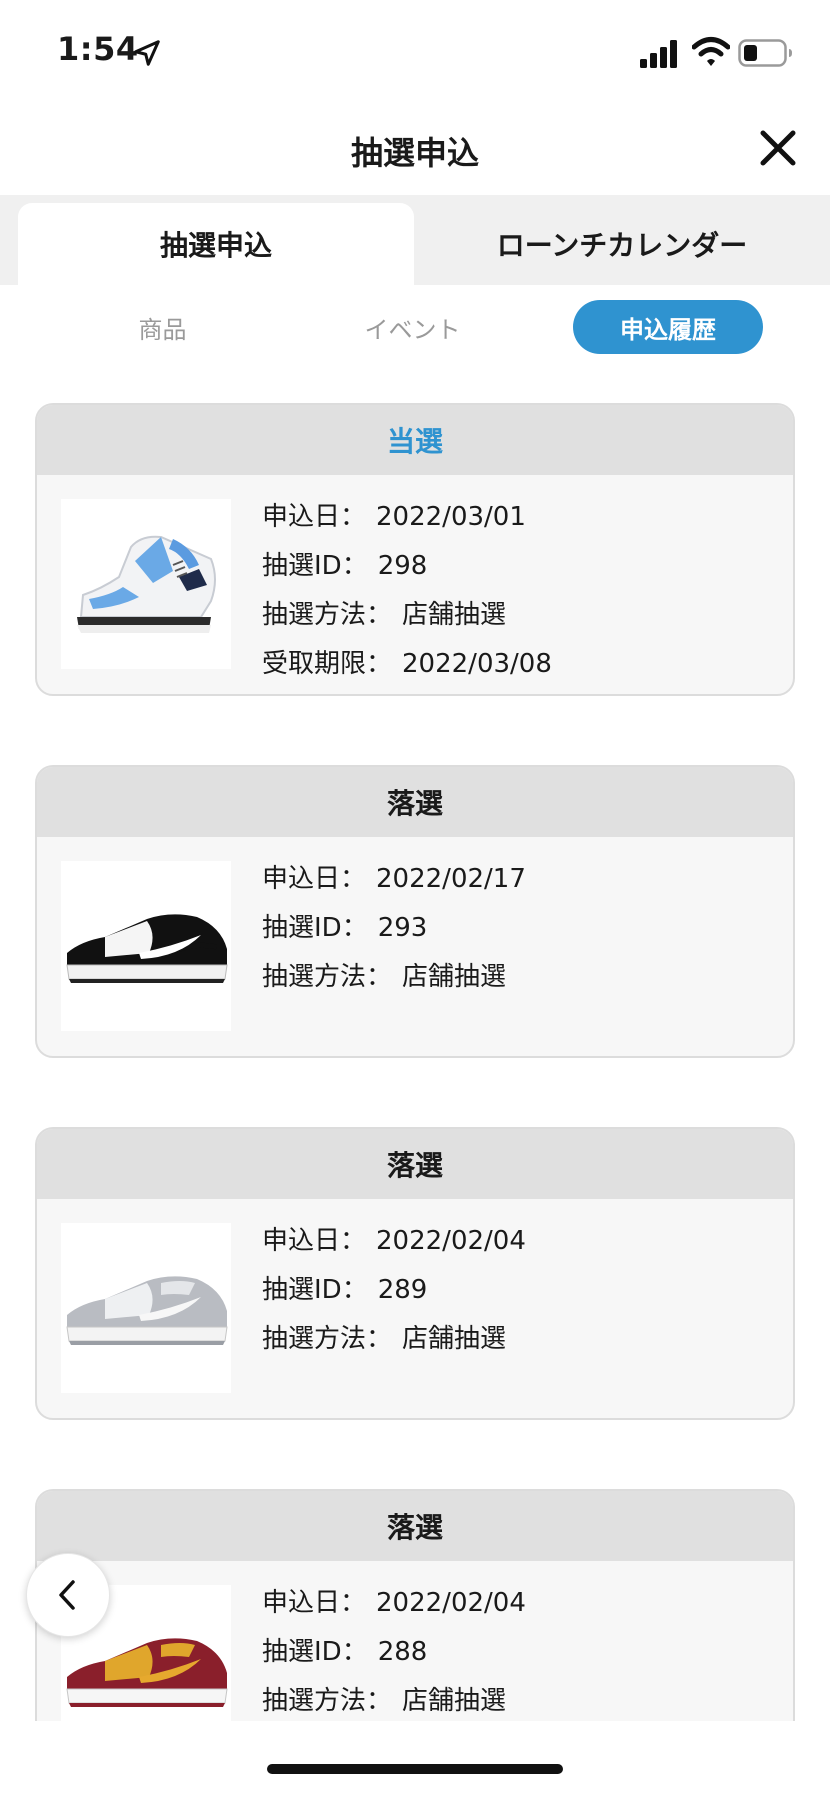 This screenshot has height=1796, width=830. I want to click on lottery-id-row: 抽選ID： 293, so click(394, 928).